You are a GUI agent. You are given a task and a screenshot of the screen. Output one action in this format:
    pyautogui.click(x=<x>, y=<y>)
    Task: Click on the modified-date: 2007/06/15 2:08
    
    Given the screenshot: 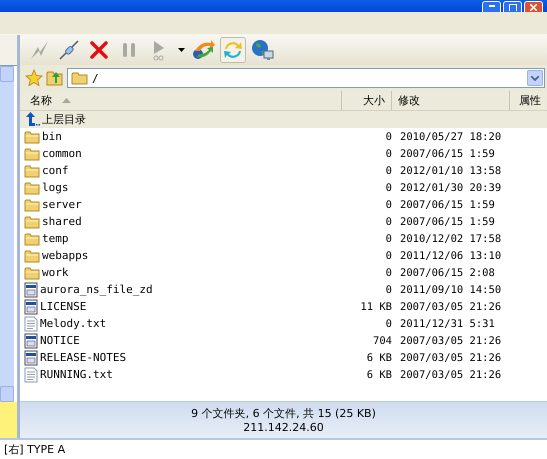 What is the action you would take?
    pyautogui.click(x=447, y=272)
    